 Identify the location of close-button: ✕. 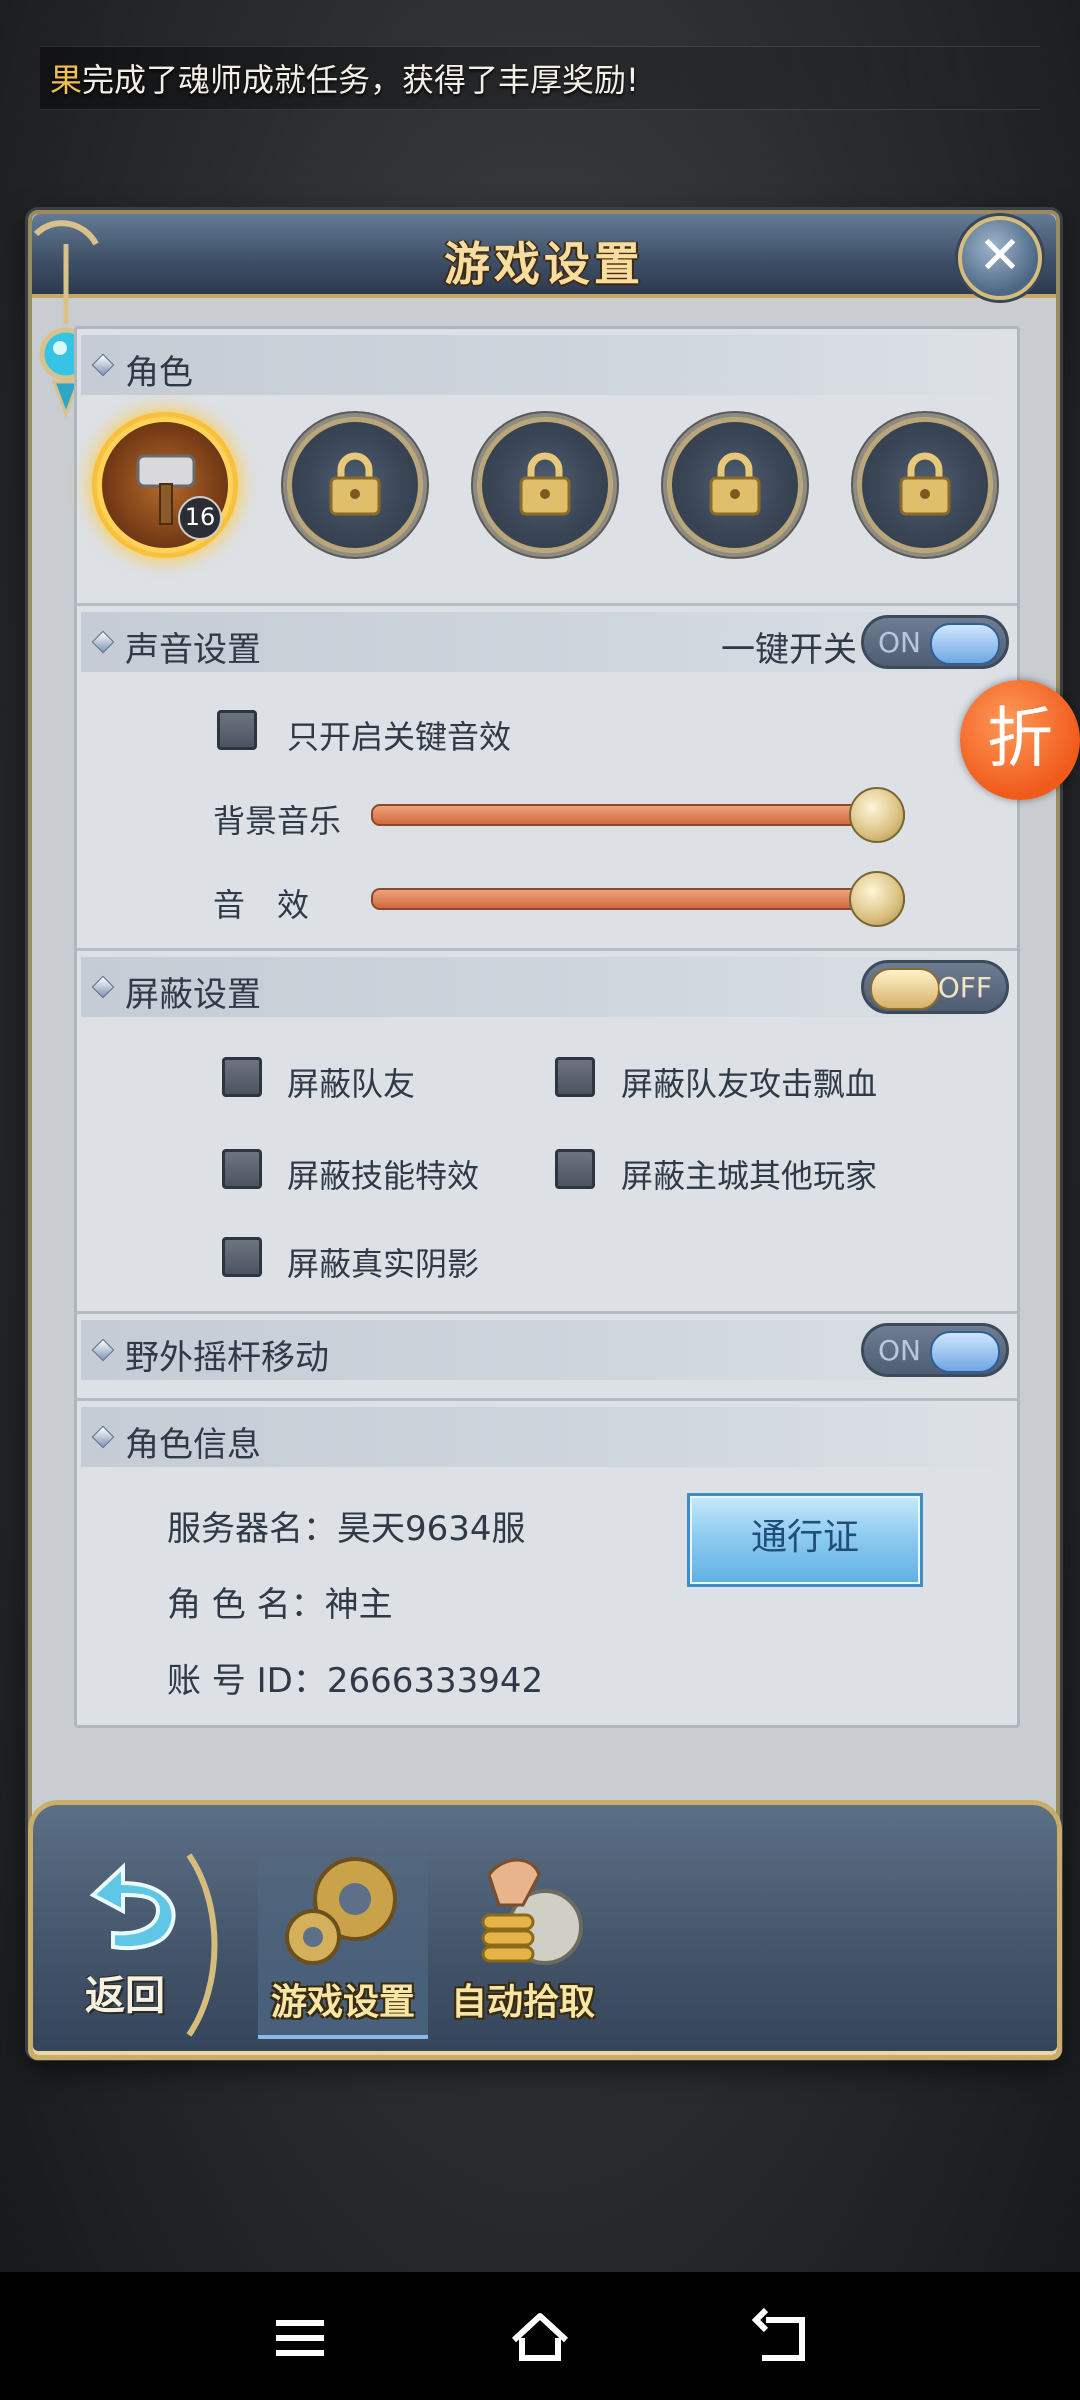
(1000, 258).